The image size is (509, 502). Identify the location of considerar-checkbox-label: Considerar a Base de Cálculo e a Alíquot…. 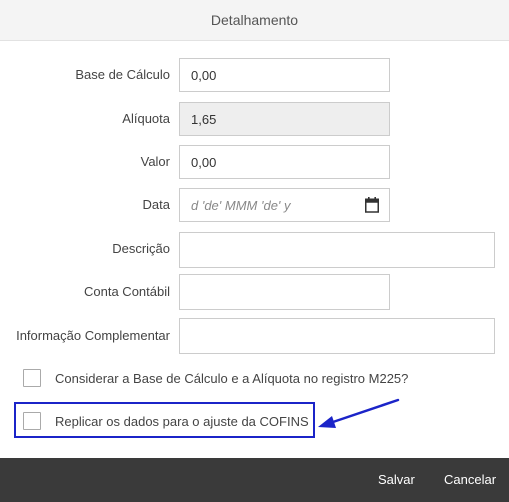
(231, 378).